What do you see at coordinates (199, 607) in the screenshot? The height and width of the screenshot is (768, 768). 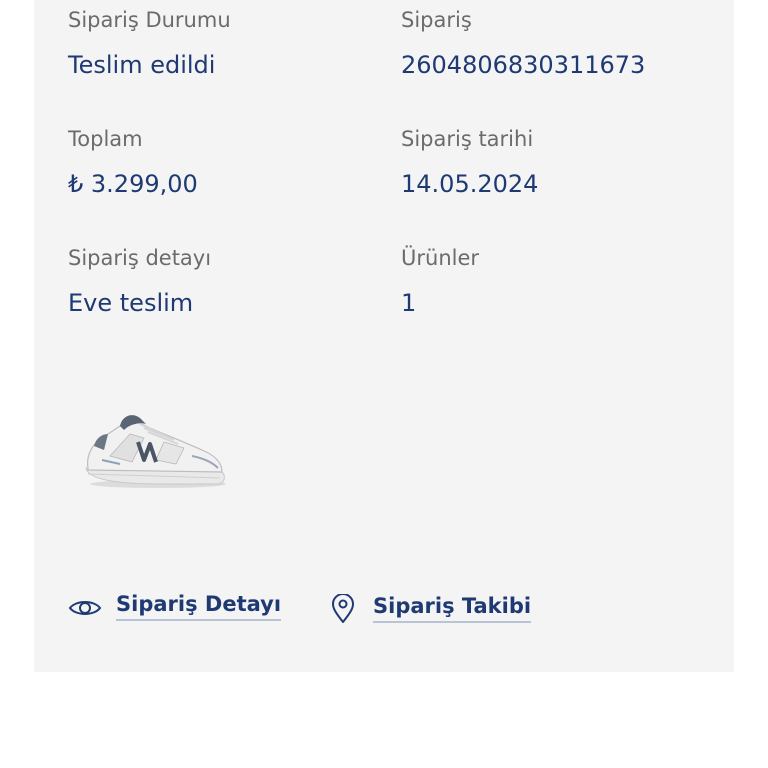 I see `order-detail-link-label: Sipariş Detayı` at bounding box center [199, 607].